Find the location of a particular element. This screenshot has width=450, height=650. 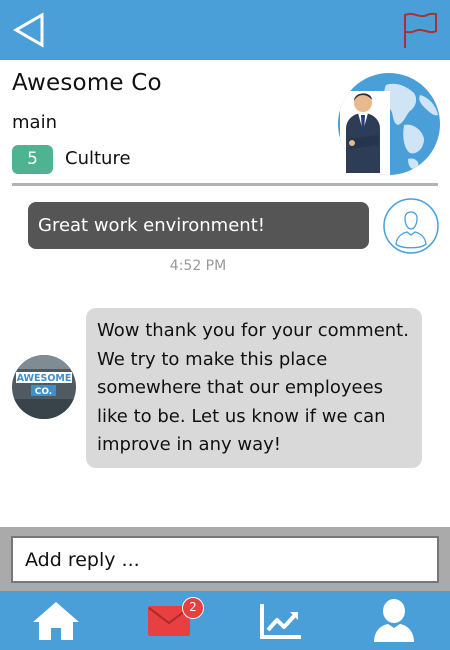

nav-profile is located at coordinates (394, 620).